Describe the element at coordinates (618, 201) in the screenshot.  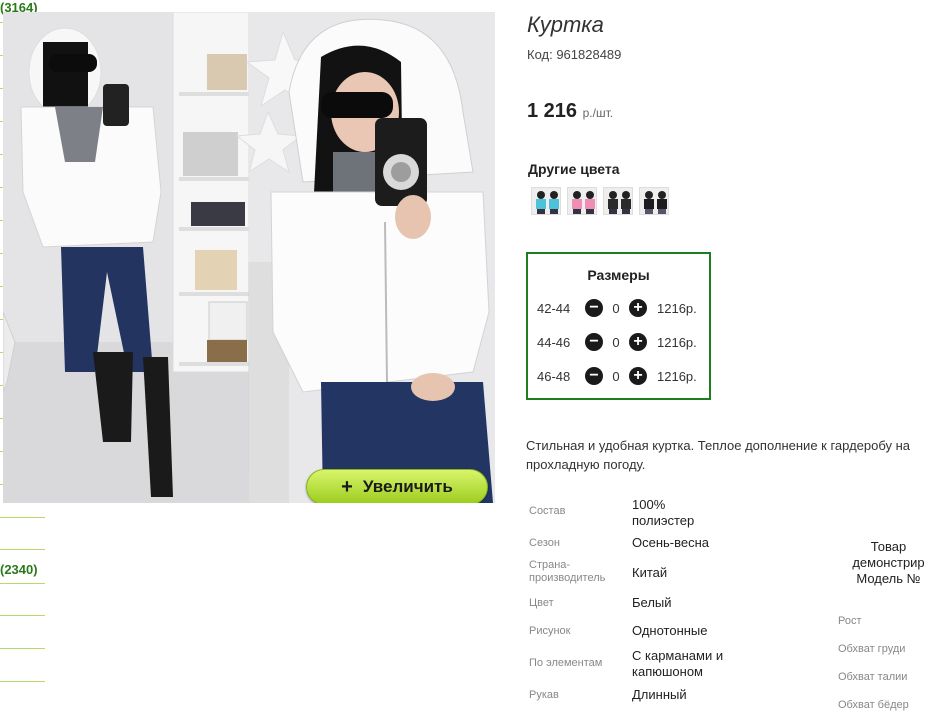
I see `color-swatch-black` at that location.